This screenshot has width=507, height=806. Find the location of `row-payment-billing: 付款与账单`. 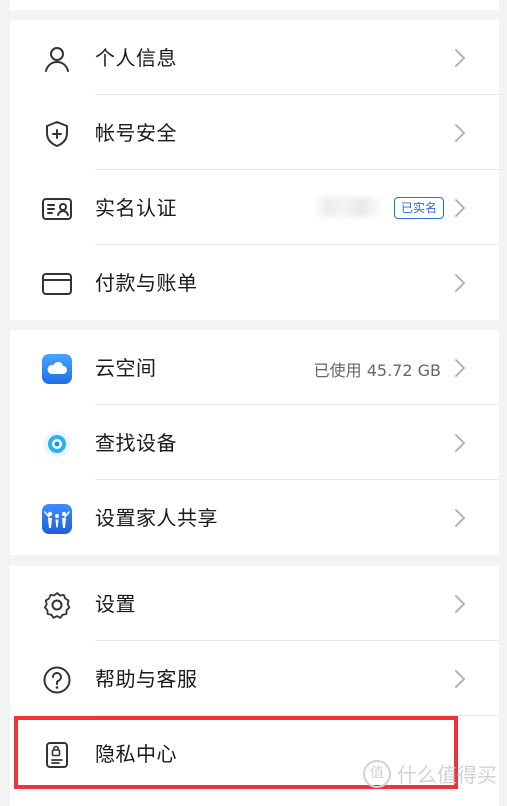

row-payment-billing: 付款与账单 is located at coordinates (254, 282).